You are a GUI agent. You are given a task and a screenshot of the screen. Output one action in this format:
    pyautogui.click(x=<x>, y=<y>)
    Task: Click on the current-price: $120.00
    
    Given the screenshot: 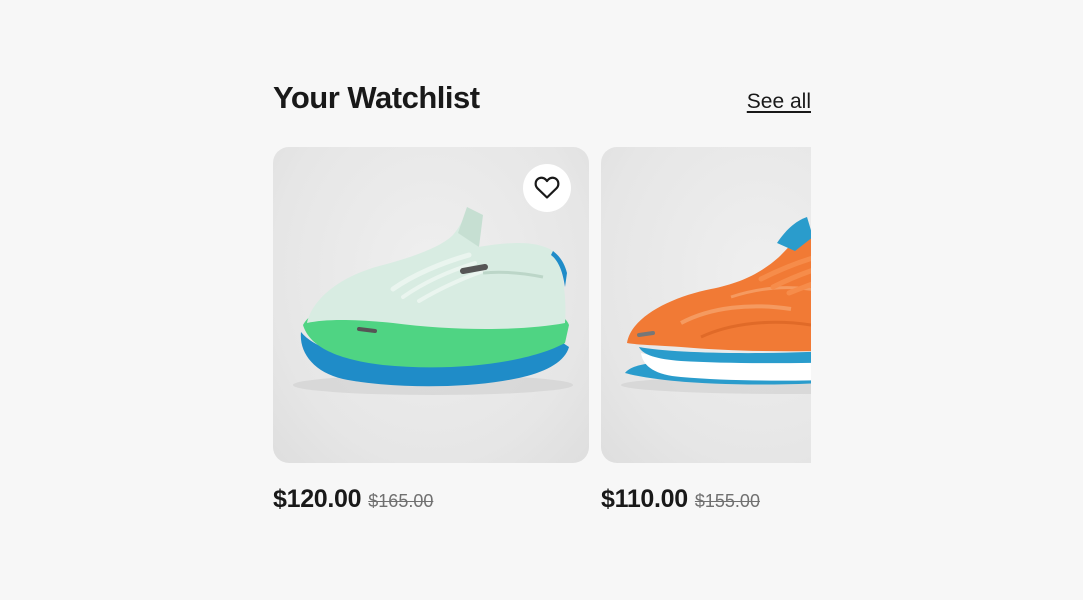 What is the action you would take?
    pyautogui.click(x=317, y=499)
    